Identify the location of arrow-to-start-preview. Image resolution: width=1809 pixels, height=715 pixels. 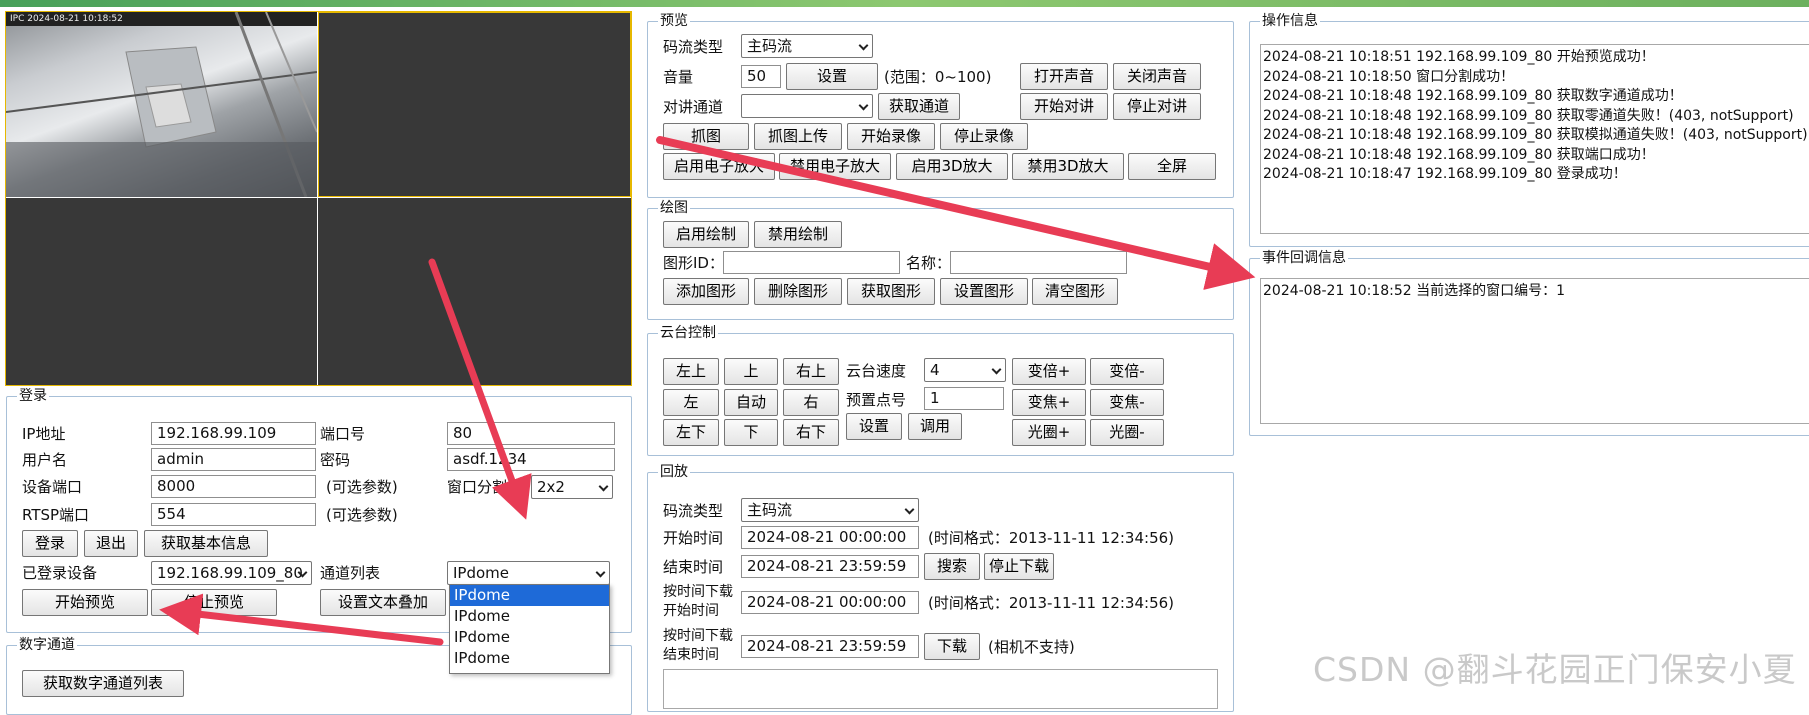
(301, 619).